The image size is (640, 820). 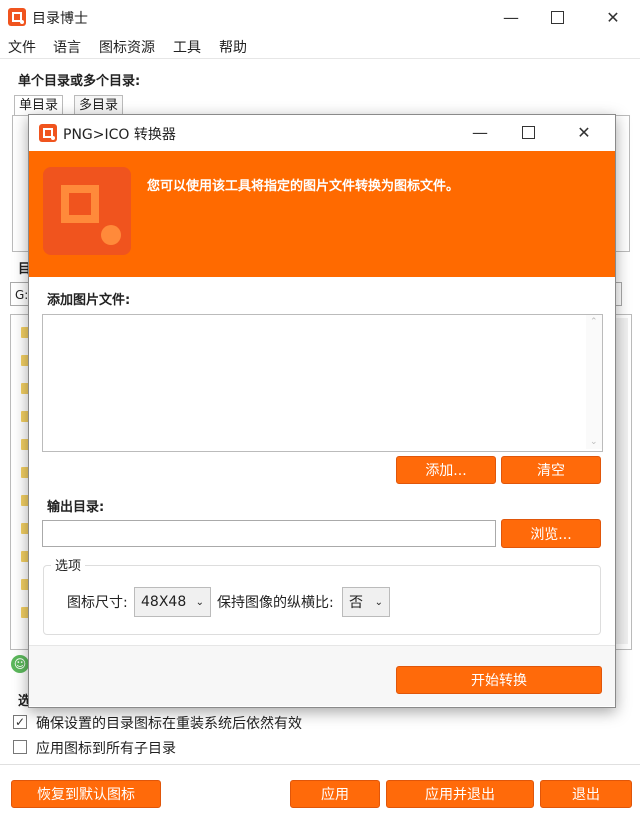 I want to click on main-titlebar: 目录博士 — ✕, so click(x=320, y=17).